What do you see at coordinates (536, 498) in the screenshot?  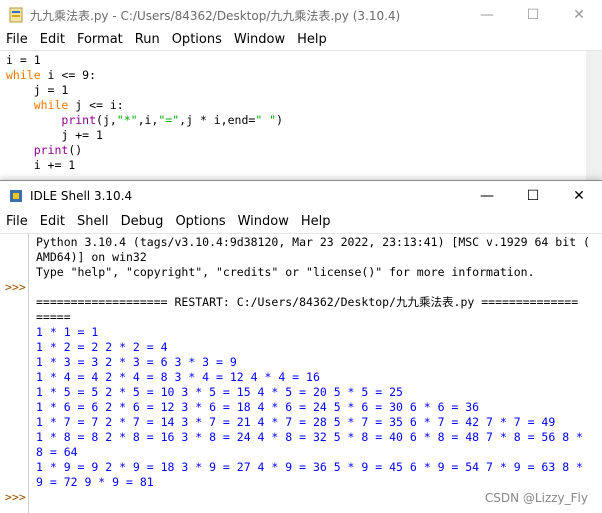 I see `csdn-watermark: CSDN @Lizzy_Fly` at bounding box center [536, 498].